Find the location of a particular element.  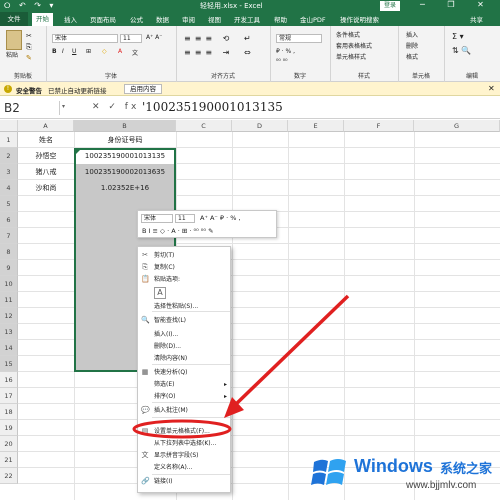

annotation-overlay is located at coordinates (241, 366).